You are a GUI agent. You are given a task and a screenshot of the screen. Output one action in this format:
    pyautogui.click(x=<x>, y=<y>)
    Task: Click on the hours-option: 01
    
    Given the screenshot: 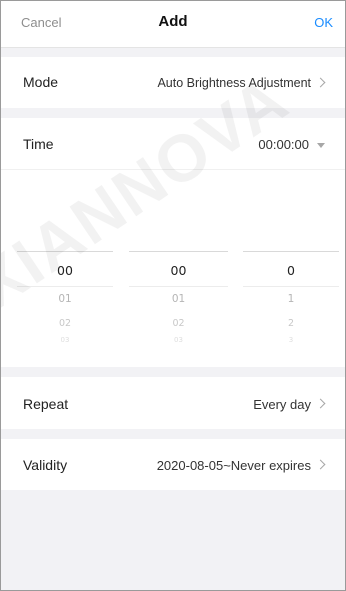 What is the action you would take?
    pyautogui.click(x=65, y=299)
    